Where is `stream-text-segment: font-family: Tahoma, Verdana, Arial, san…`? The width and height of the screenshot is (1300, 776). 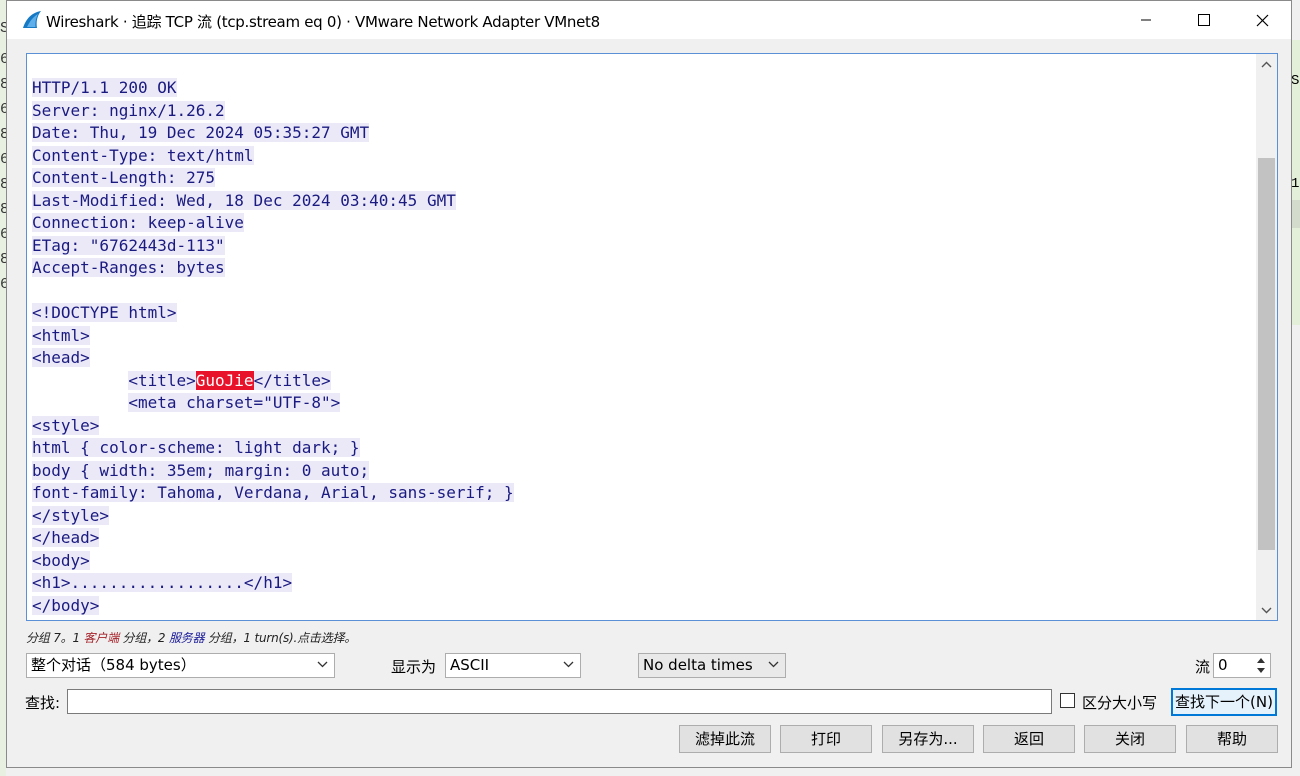 stream-text-segment: font-family: Tahoma, Verdana, Arial, san… is located at coordinates (273, 492).